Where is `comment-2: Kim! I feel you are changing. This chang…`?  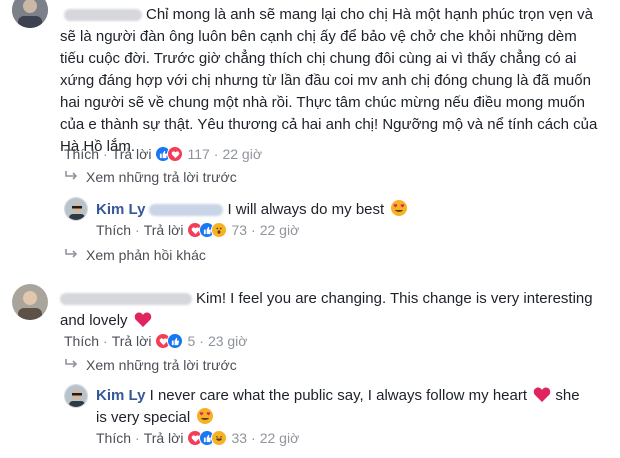
comment-2: Kim! I feel you are changing. This chang… is located at coordinates (326, 298).